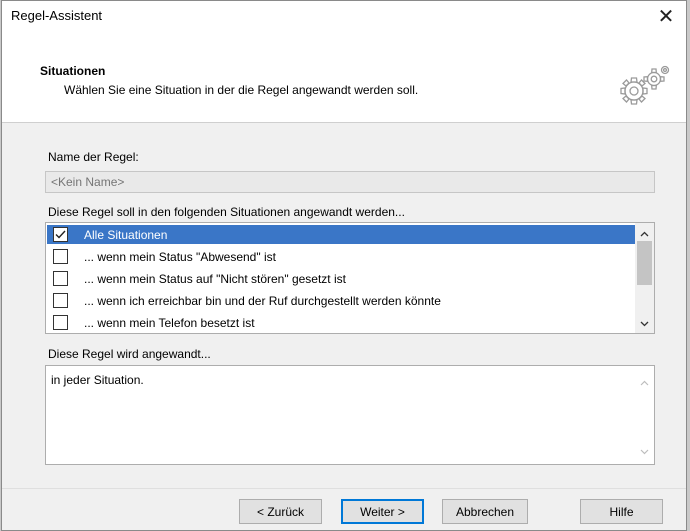 This screenshot has height=531, width=690. What do you see at coordinates (180, 256) in the screenshot?
I see `list-item-label: ... wenn mein Status "Abwesend" ist` at bounding box center [180, 256].